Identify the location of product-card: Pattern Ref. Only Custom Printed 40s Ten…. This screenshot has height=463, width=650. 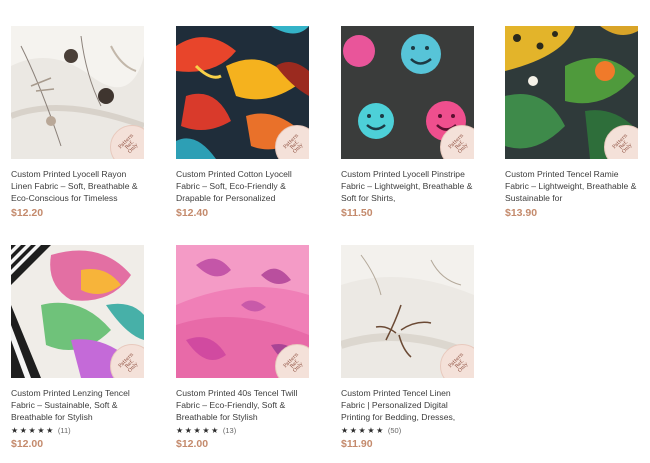
(242, 347).